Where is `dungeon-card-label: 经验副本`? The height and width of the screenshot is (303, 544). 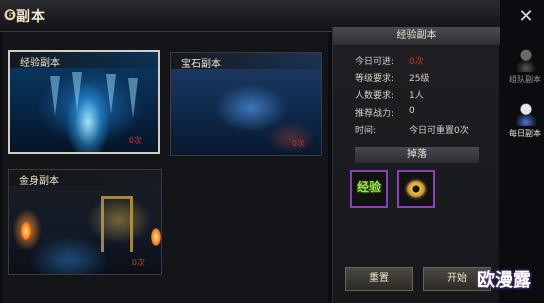
dungeon-card-label: 经验副本 is located at coordinates (40, 63).